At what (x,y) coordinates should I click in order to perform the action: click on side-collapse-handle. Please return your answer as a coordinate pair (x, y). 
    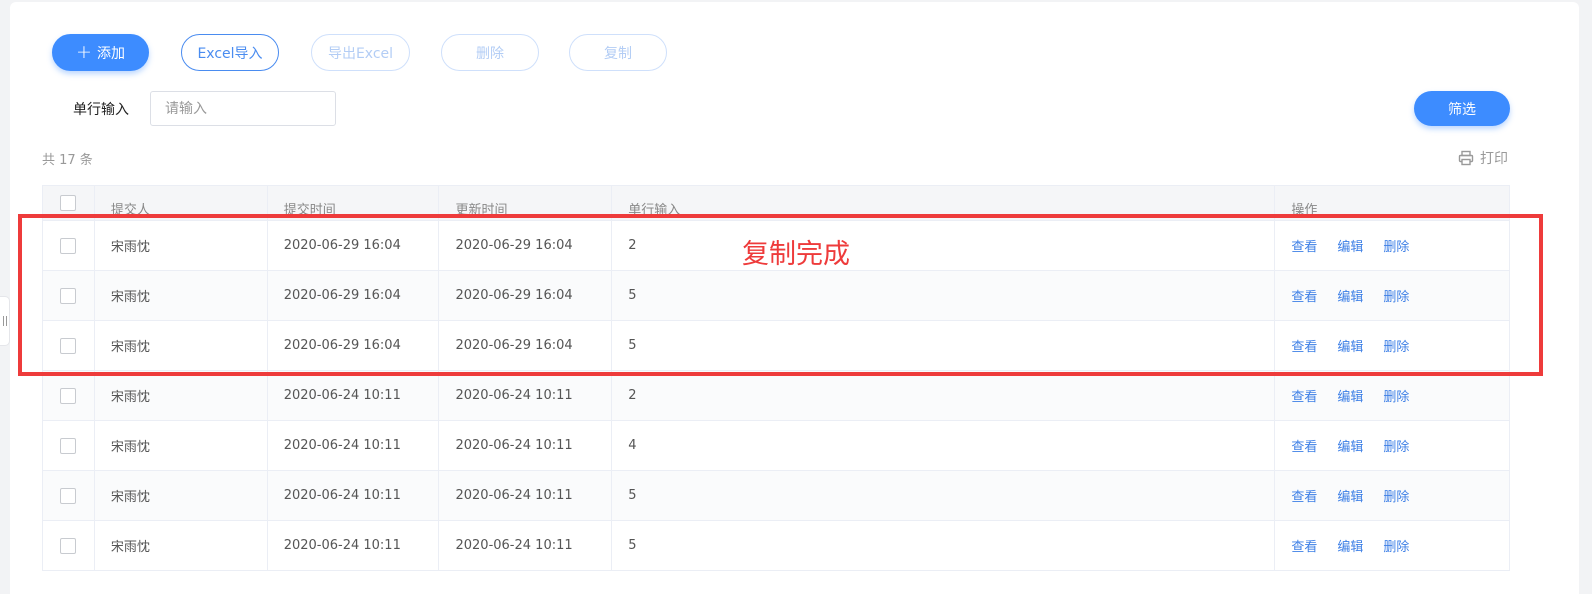
    Looking at the image, I should click on (5, 321).